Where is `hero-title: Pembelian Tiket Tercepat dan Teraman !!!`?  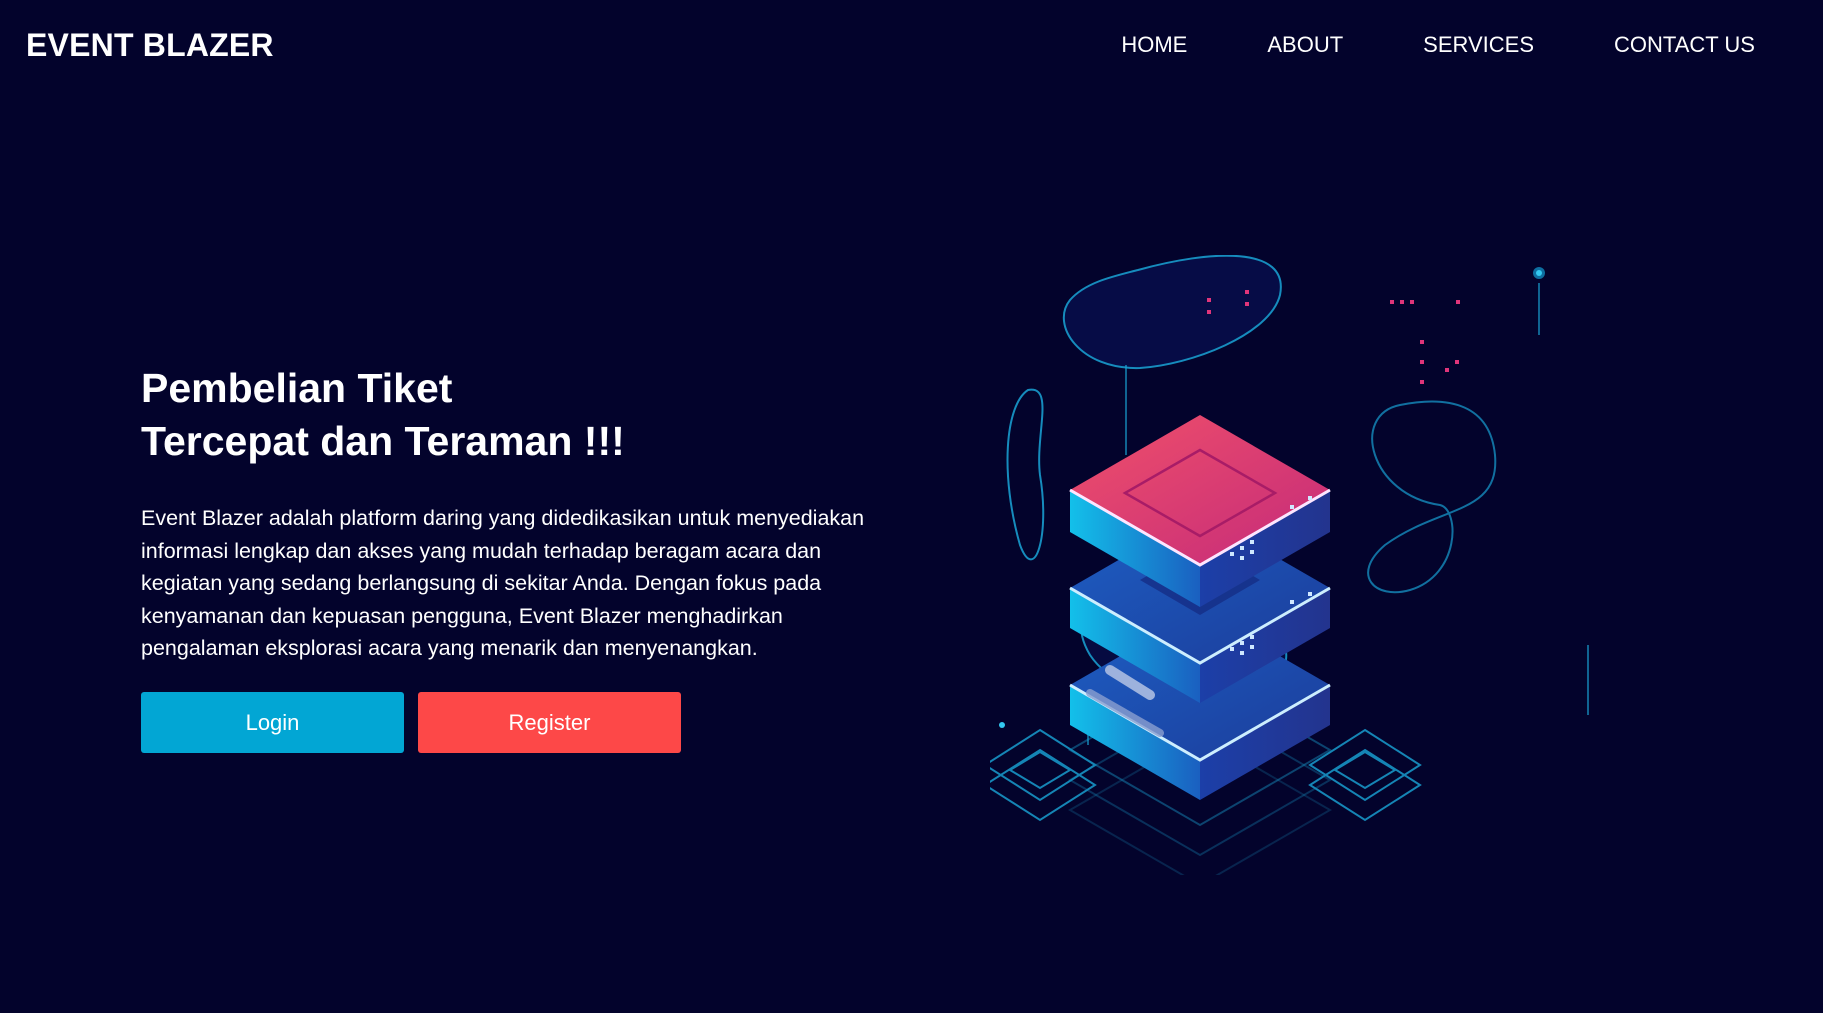
hero-title: Pembelian Tiket Tercepat dan Teraman !!! is located at coordinates (511, 415).